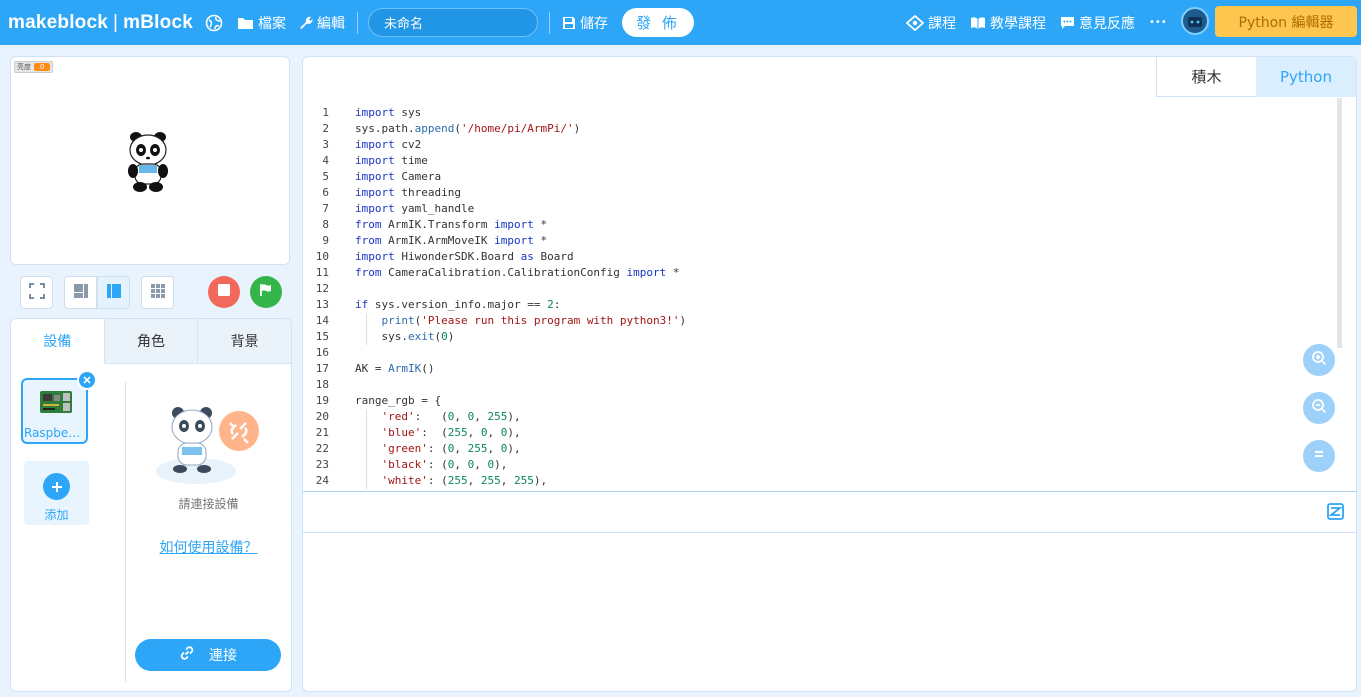 The width and height of the screenshot is (1361, 697). Describe the element at coordinates (322, 448) in the screenshot. I see `line-number: 22` at that location.